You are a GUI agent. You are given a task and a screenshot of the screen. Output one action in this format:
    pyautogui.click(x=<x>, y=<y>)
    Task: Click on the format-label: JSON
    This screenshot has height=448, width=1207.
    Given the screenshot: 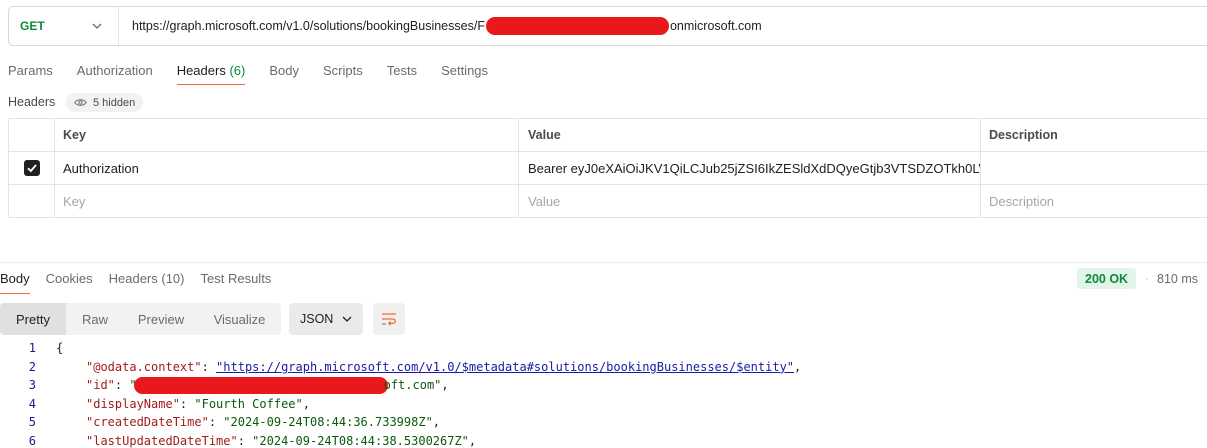 What is the action you would take?
    pyautogui.click(x=317, y=319)
    